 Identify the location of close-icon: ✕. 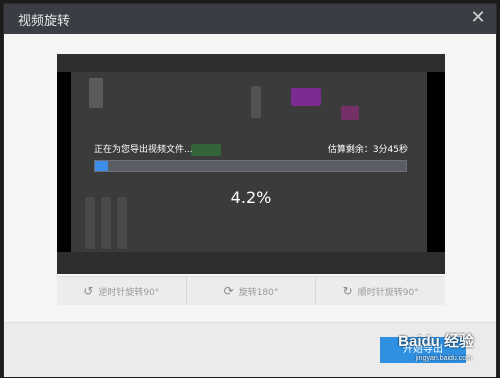
(478, 18).